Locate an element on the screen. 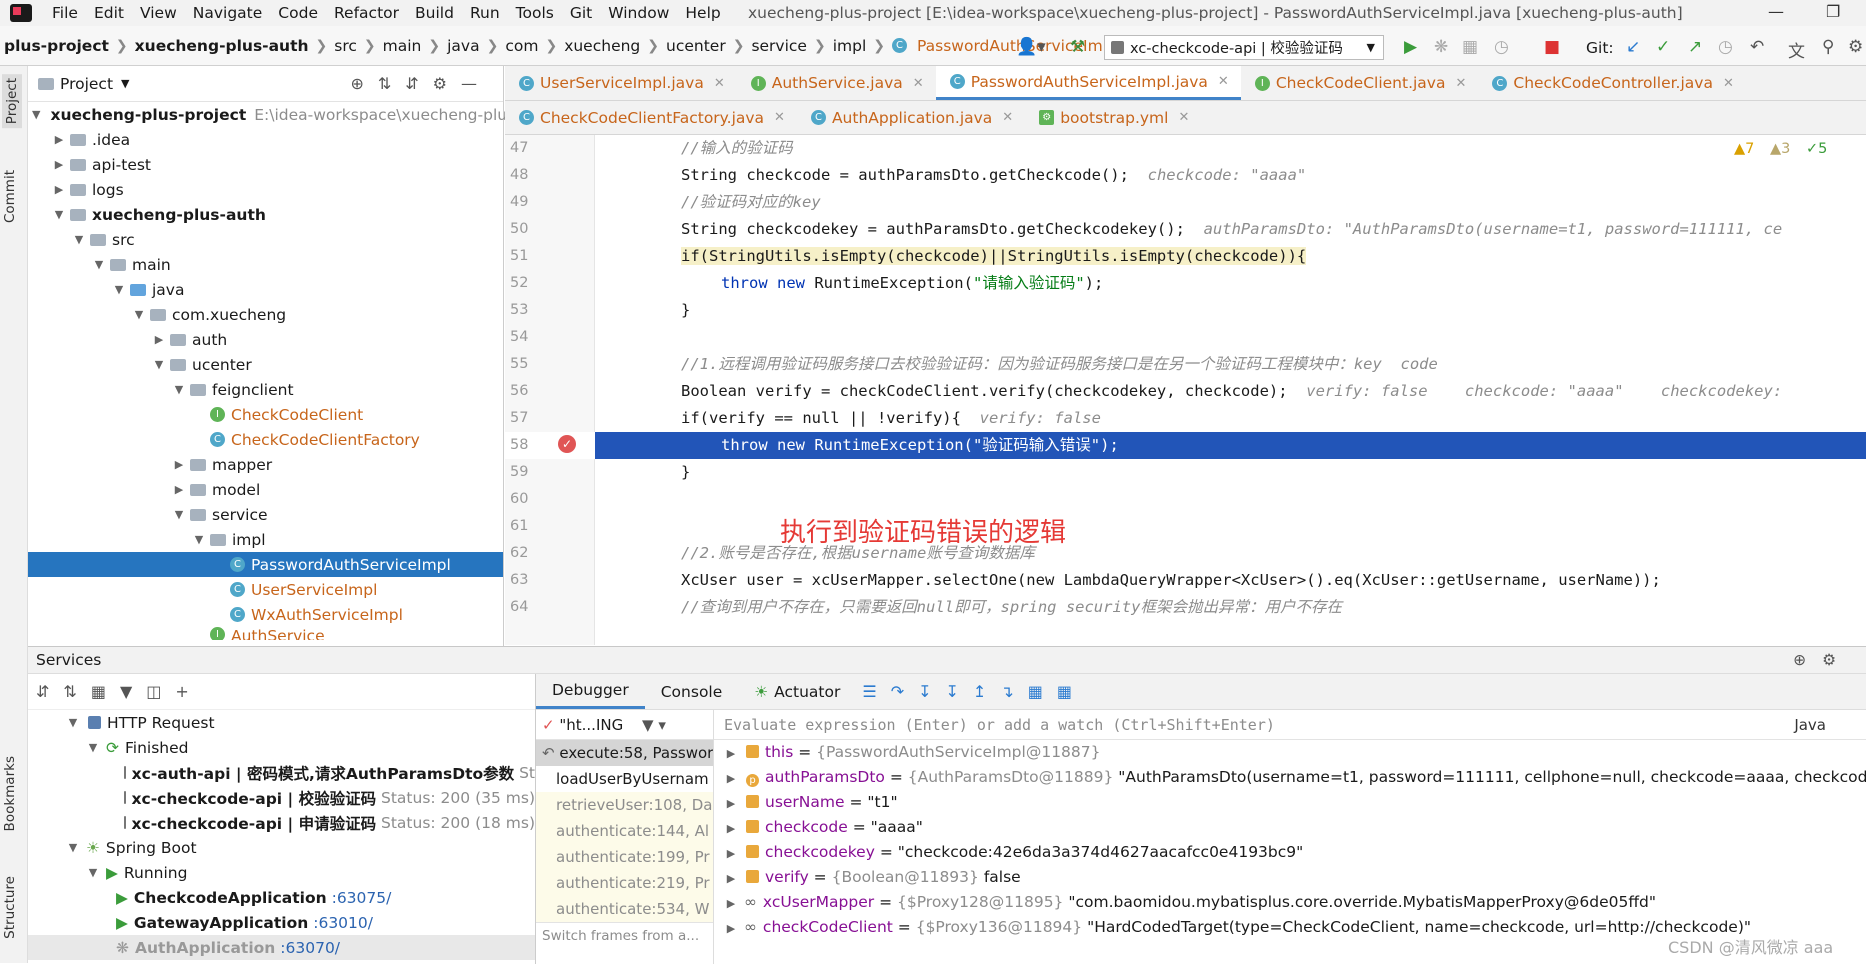 This screenshot has width=1866, height=964. service-node: ❋ AuthApplication :63070/ is located at coordinates (281, 947).